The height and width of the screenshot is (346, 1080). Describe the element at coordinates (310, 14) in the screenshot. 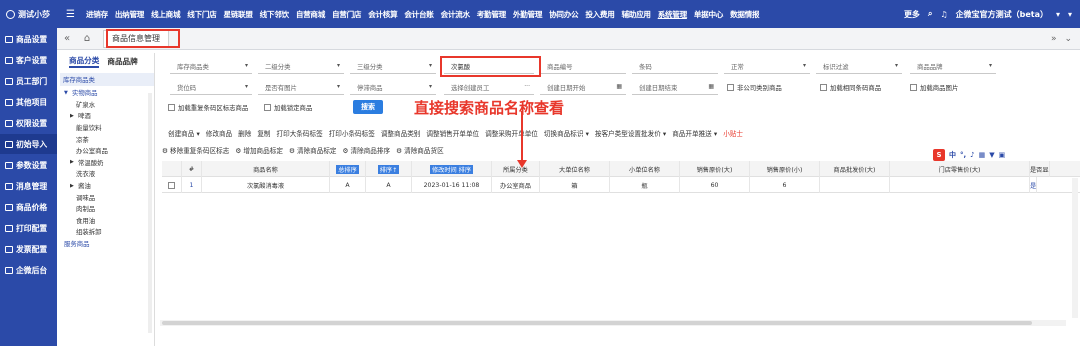

I see `nav-item: 自营商城` at that location.